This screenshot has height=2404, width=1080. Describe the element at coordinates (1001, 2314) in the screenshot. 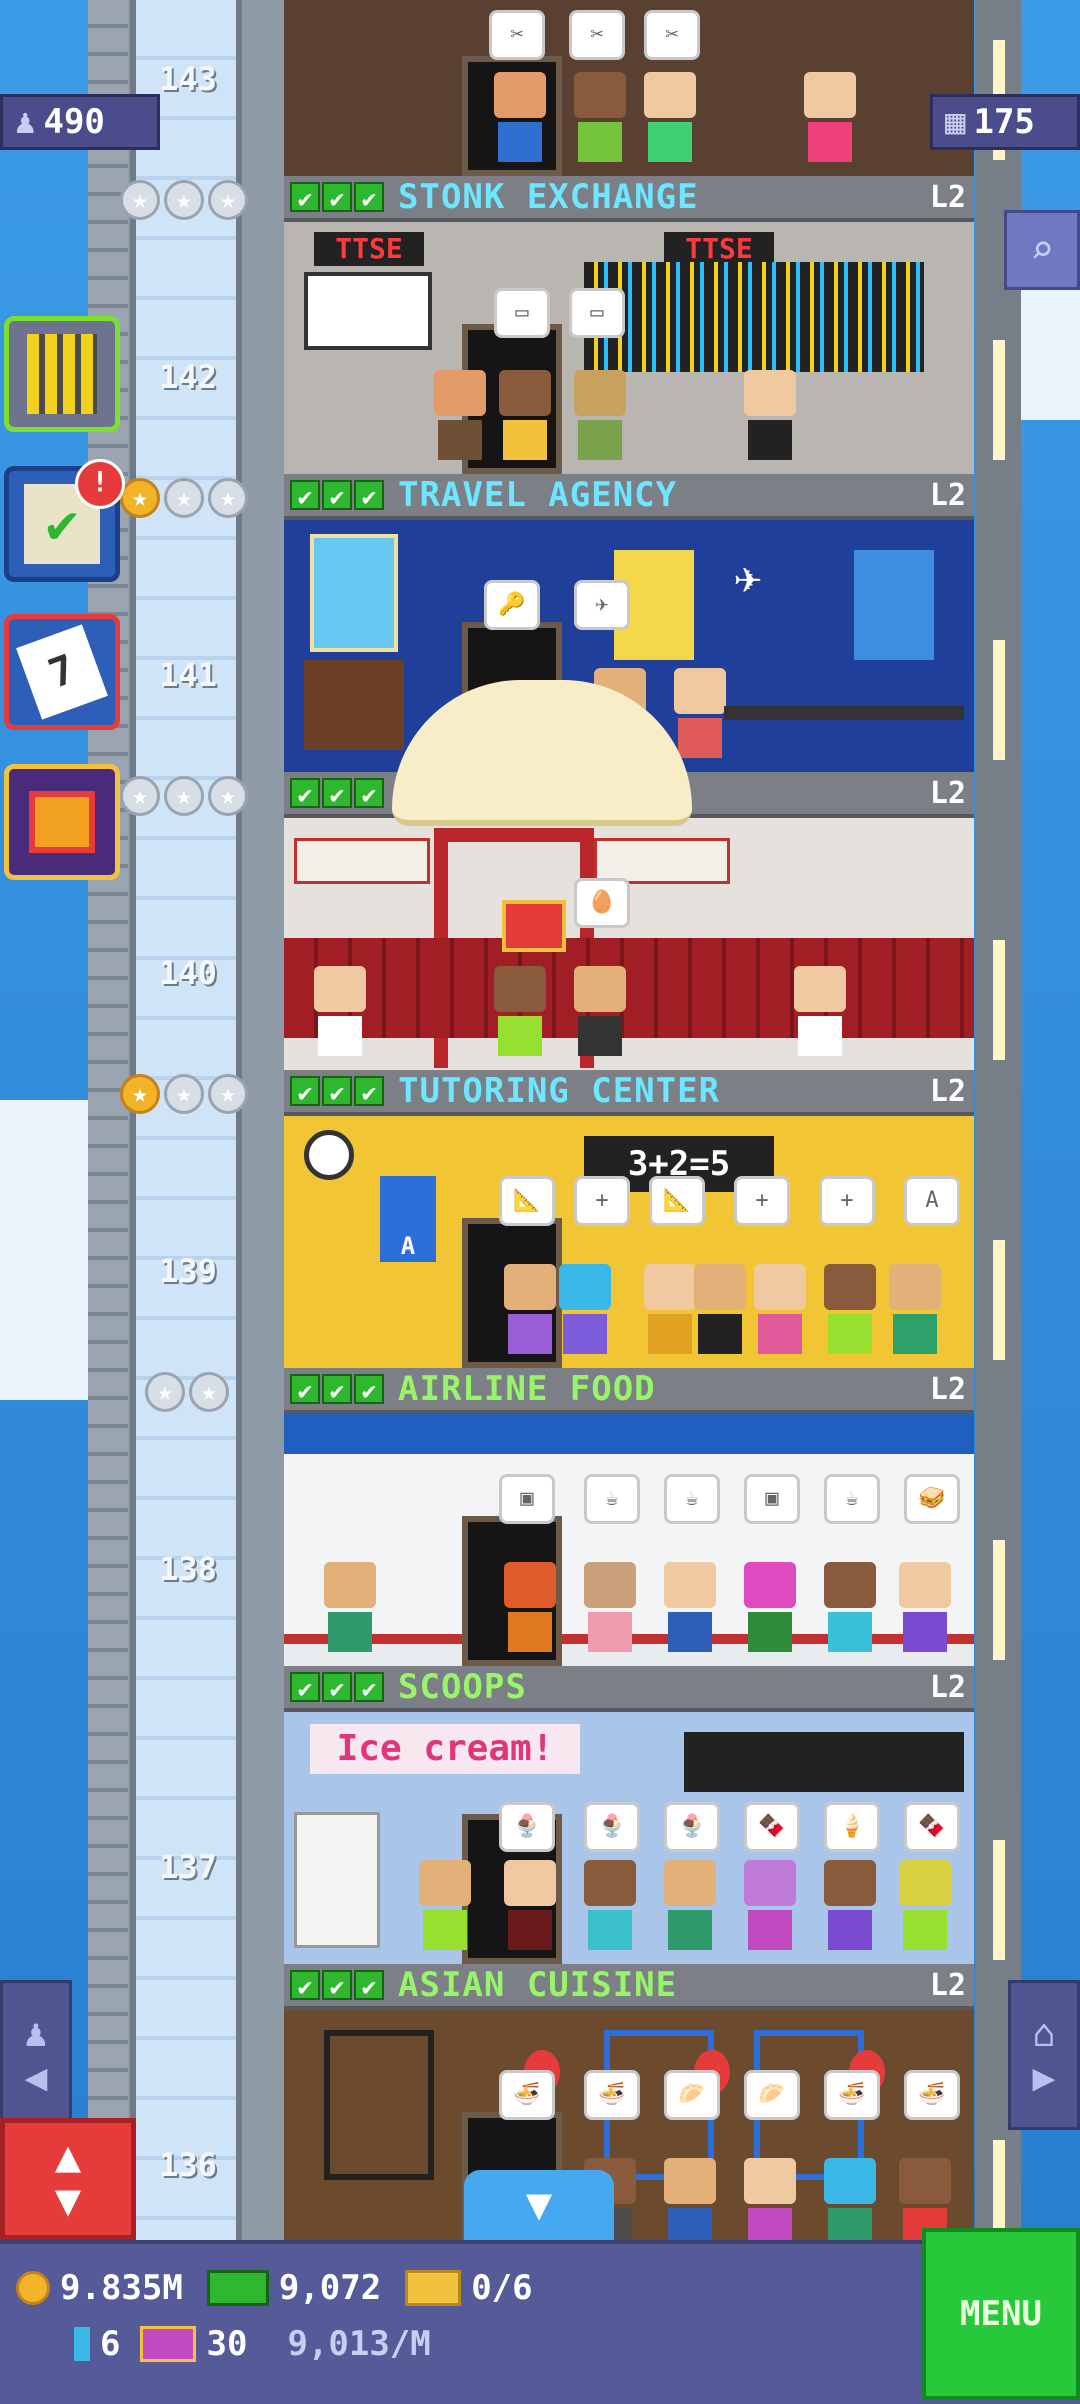

I see `menu-button: MENU` at that location.